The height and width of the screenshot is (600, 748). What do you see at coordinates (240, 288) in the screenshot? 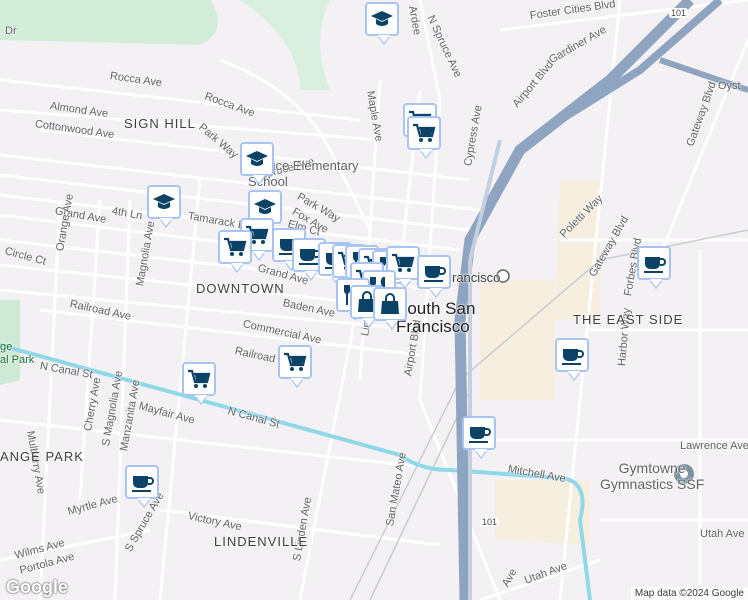
I see `area-downtown: DOWNTOWN` at bounding box center [240, 288].